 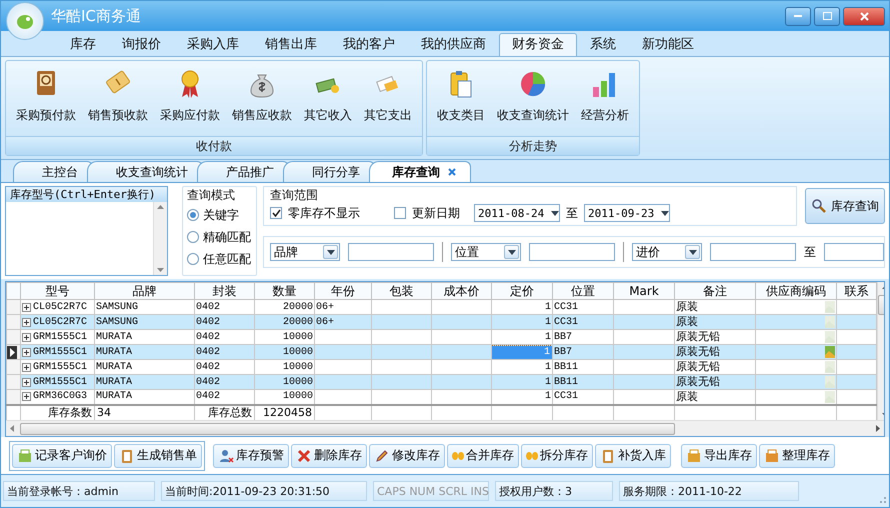 What do you see at coordinates (118, 99) in the screenshot?
I see `ribbon-button: 销售预收款` at bounding box center [118, 99].